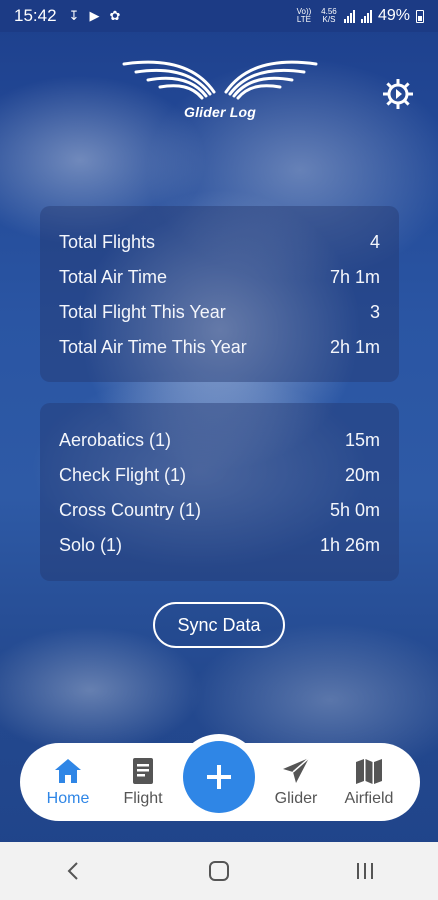  What do you see at coordinates (91, 545) in the screenshot?
I see `flight-type-label: Solo (1)` at bounding box center [91, 545].